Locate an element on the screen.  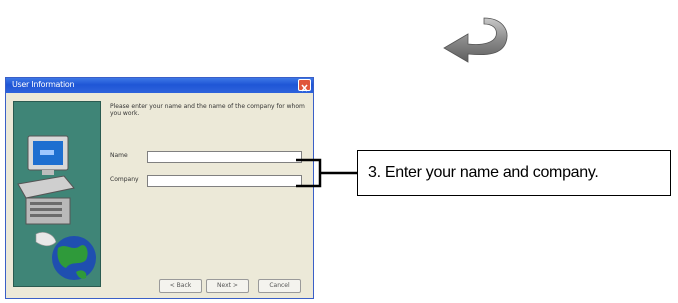
next-button: Next > is located at coordinates (227, 286).